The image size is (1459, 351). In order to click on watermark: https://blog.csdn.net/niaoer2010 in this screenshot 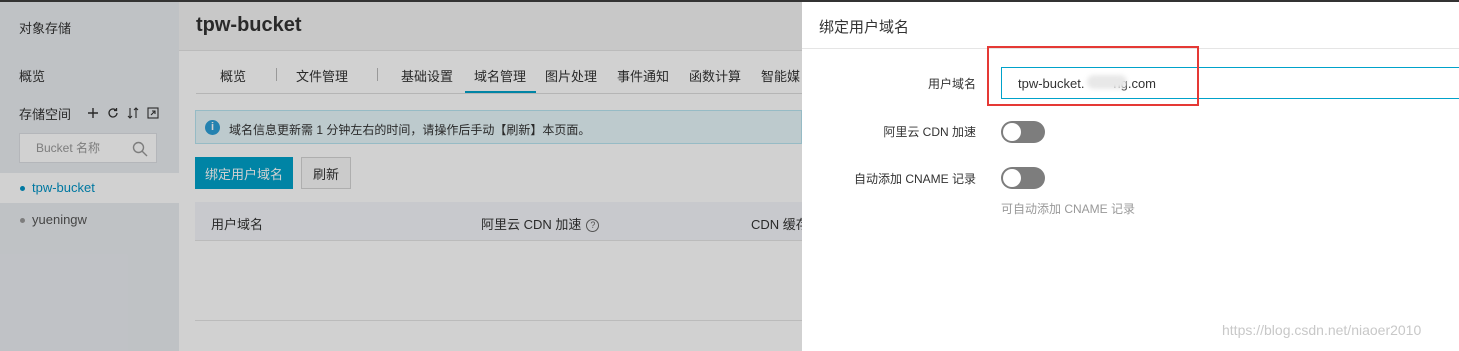, I will do `click(1322, 330)`.